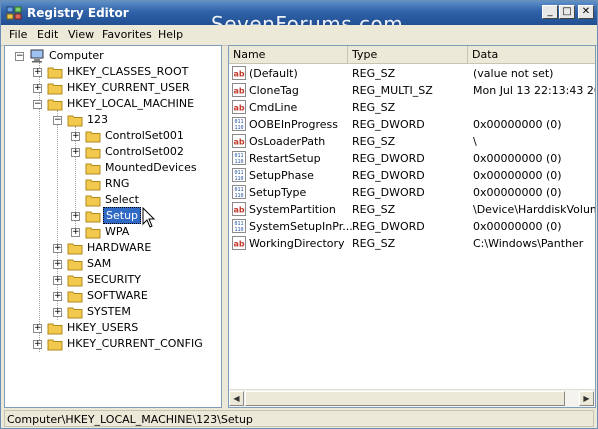 This screenshot has height=429, width=598. Describe the element at coordinates (412, 141) in the screenshot. I see `value-row: ab OsLoaderPath REG_SZ \` at that location.